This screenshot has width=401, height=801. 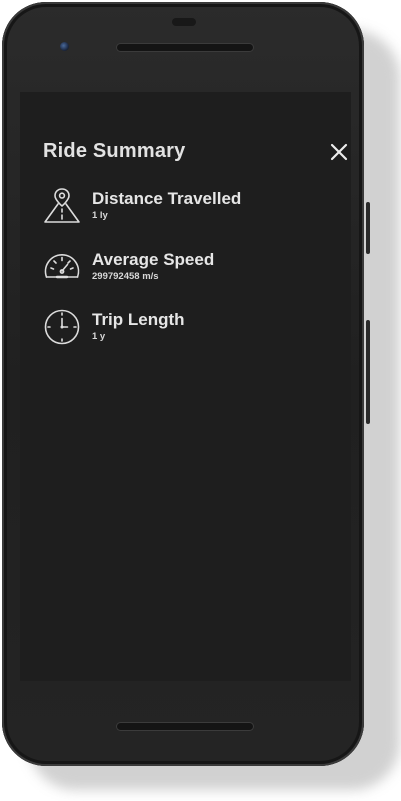 I want to click on close-icon, so click(x=339, y=152).